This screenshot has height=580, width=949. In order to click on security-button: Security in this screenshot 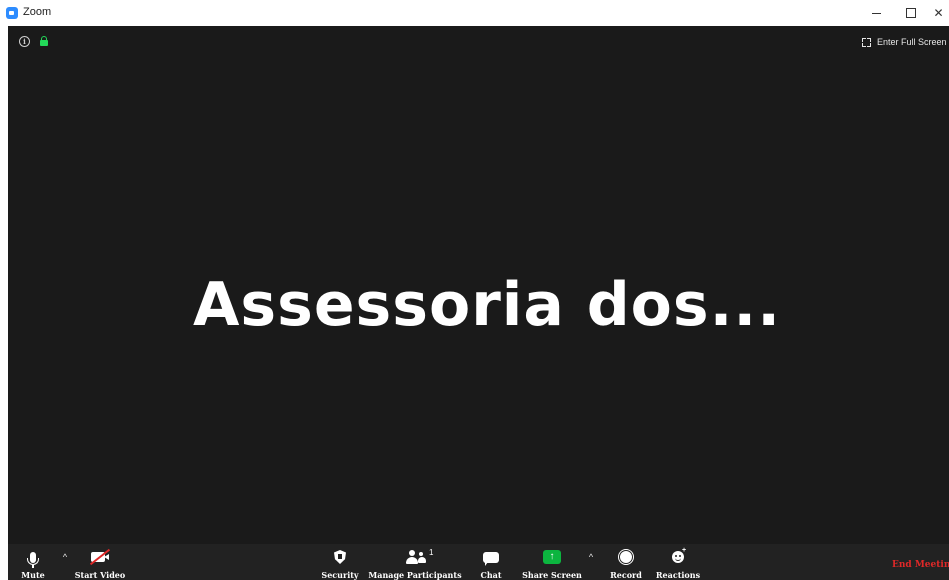, I will do `click(340, 562)`.